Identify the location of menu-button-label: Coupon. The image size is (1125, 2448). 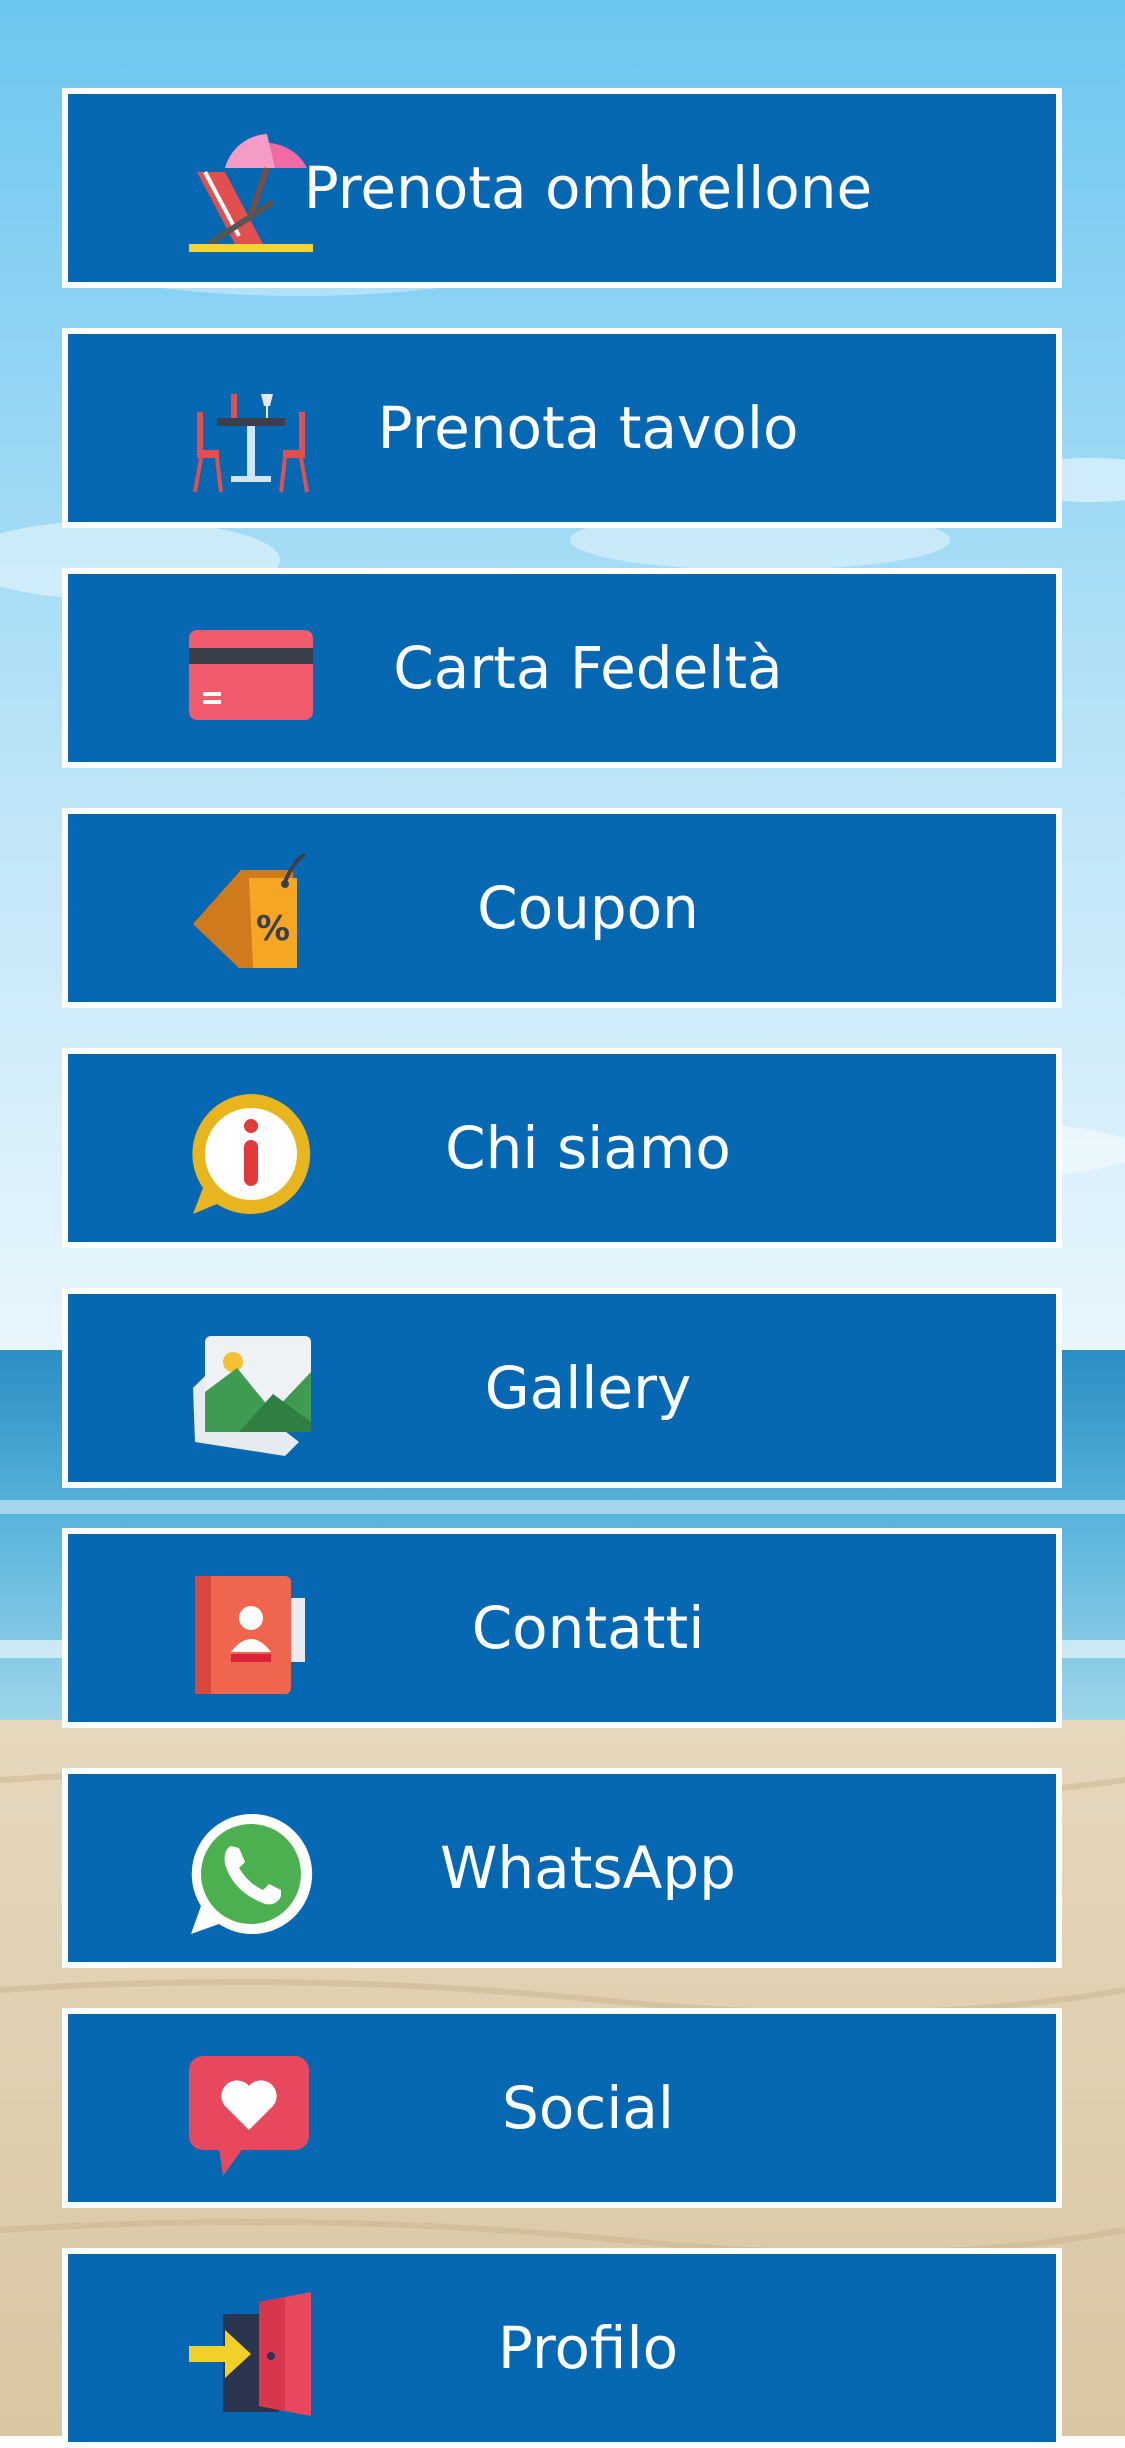
(588, 908).